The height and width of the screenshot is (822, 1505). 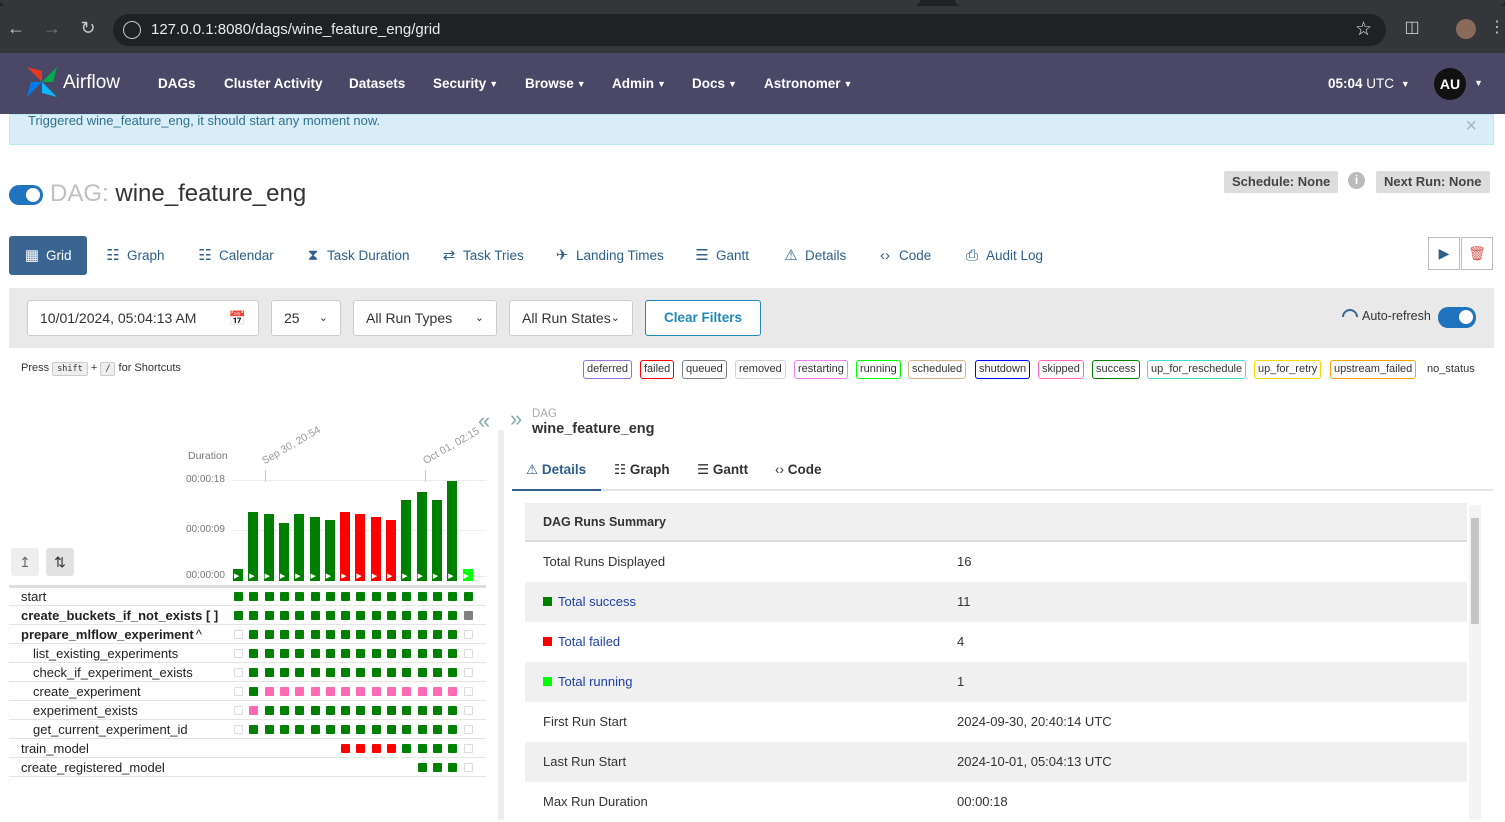 What do you see at coordinates (105, 653) in the screenshot?
I see `task-label-list-existing-experiments: list_existing_experiments` at bounding box center [105, 653].